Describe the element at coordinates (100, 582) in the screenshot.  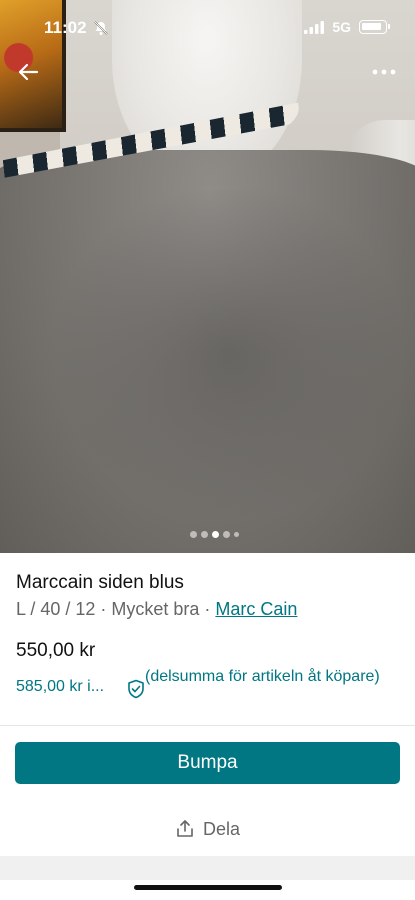
I see `item-title: Marccain siden blus` at that location.